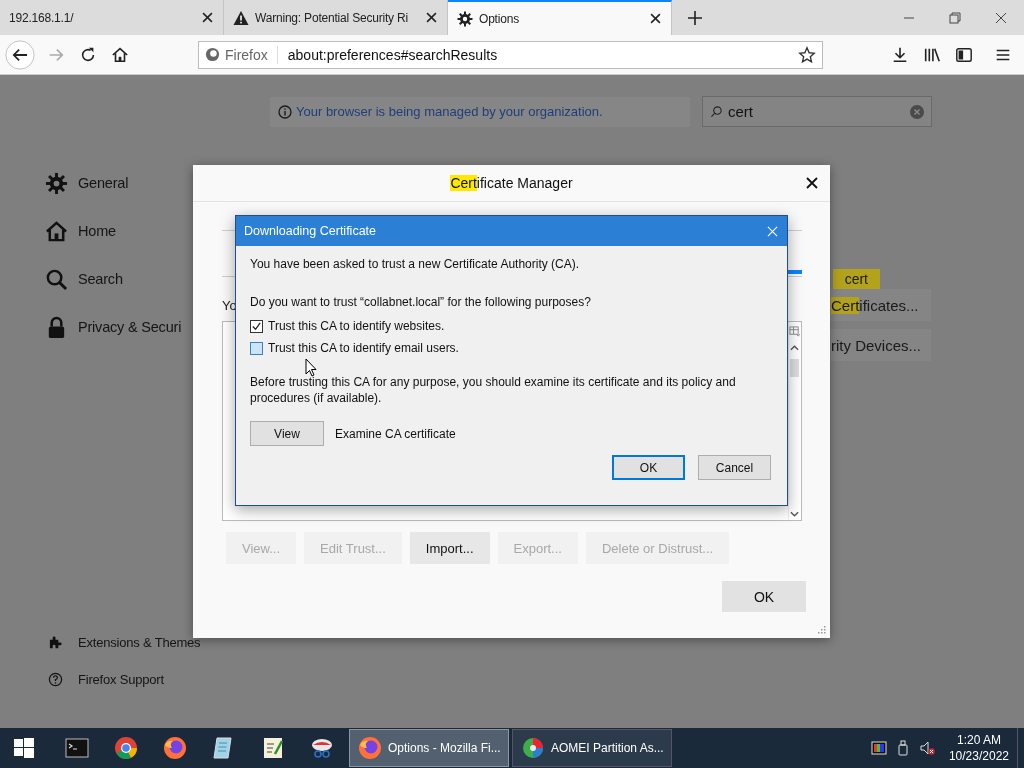 Image resolution: width=1024 pixels, height=768 pixels. Describe the element at coordinates (955, 17) in the screenshot. I see `restore-icon` at that location.